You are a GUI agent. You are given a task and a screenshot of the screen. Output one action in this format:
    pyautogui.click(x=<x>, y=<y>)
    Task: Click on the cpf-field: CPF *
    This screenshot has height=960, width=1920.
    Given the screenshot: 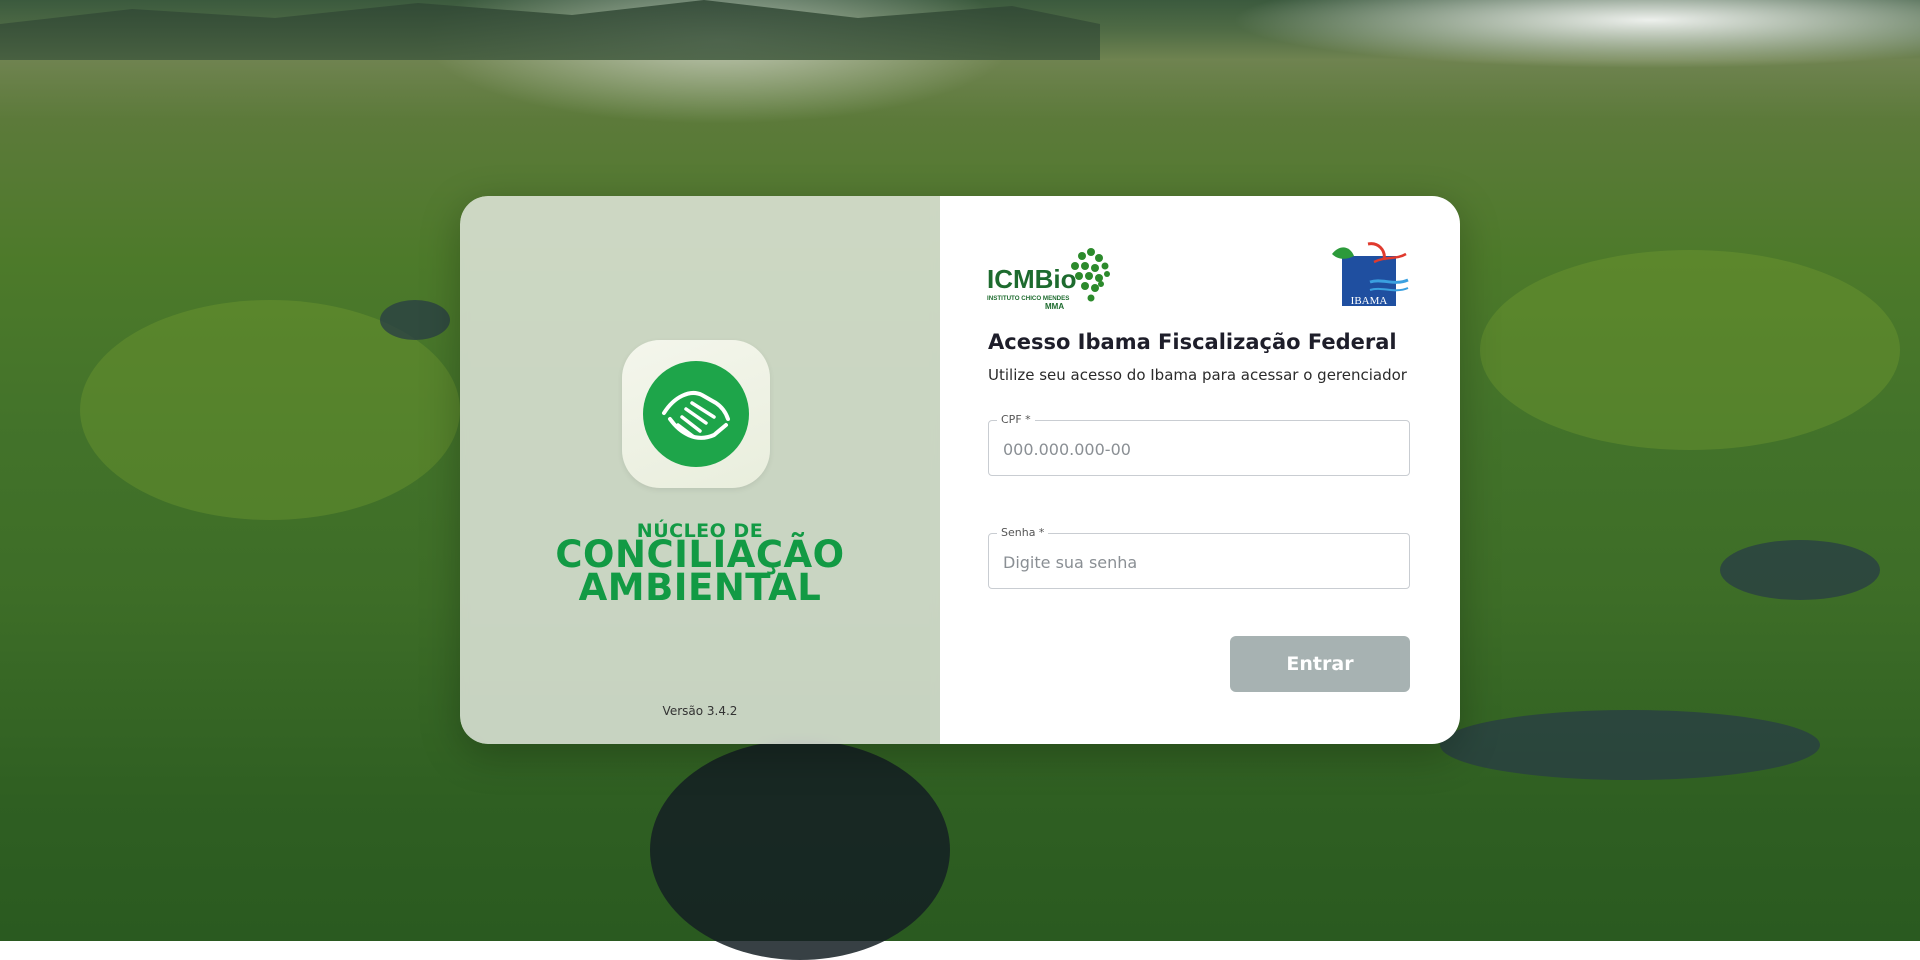 What is the action you would take?
    pyautogui.click(x=1199, y=444)
    